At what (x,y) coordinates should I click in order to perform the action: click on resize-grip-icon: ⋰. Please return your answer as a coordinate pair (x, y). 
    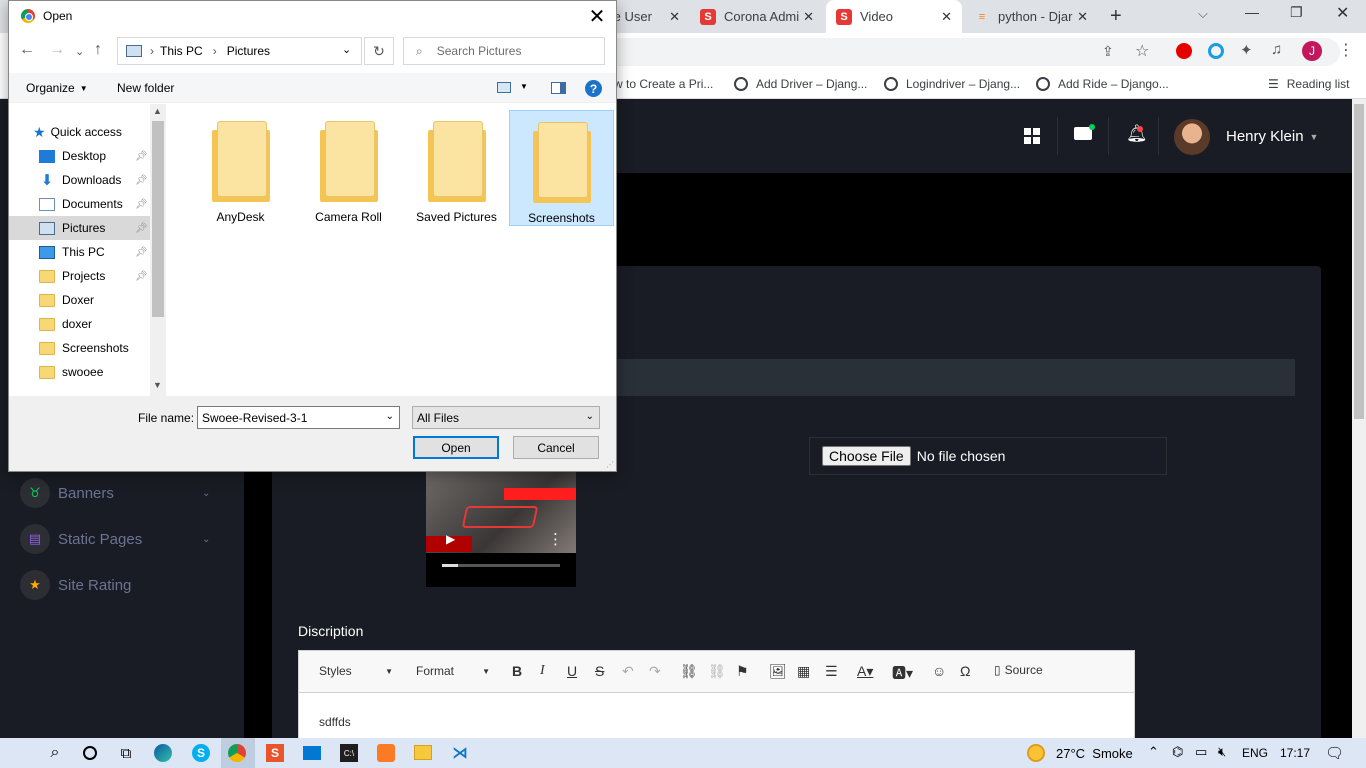
    Looking at the image, I should click on (610, 464).